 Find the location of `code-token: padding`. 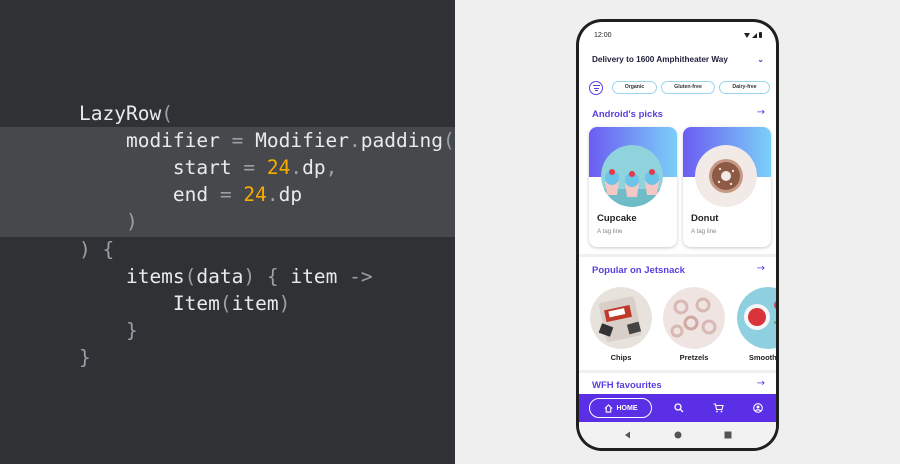

code-token: padding is located at coordinates (401, 140).